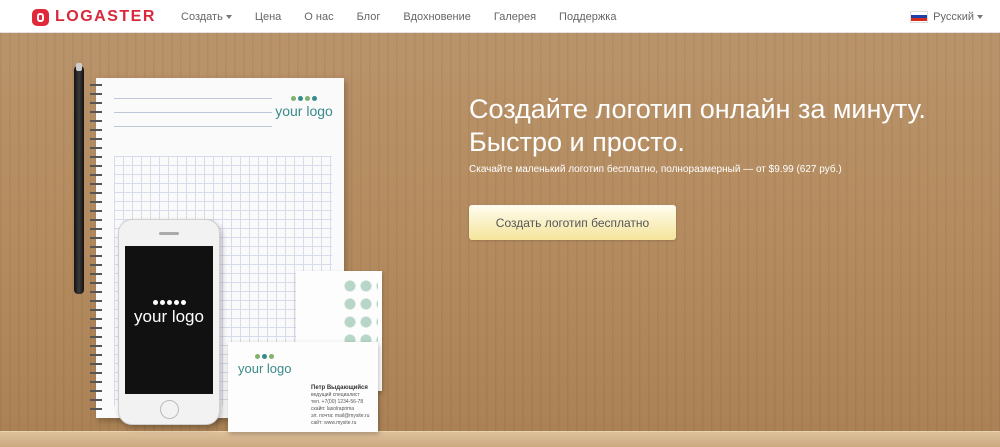  I want to click on nav-item-price: Цена, so click(268, 17).